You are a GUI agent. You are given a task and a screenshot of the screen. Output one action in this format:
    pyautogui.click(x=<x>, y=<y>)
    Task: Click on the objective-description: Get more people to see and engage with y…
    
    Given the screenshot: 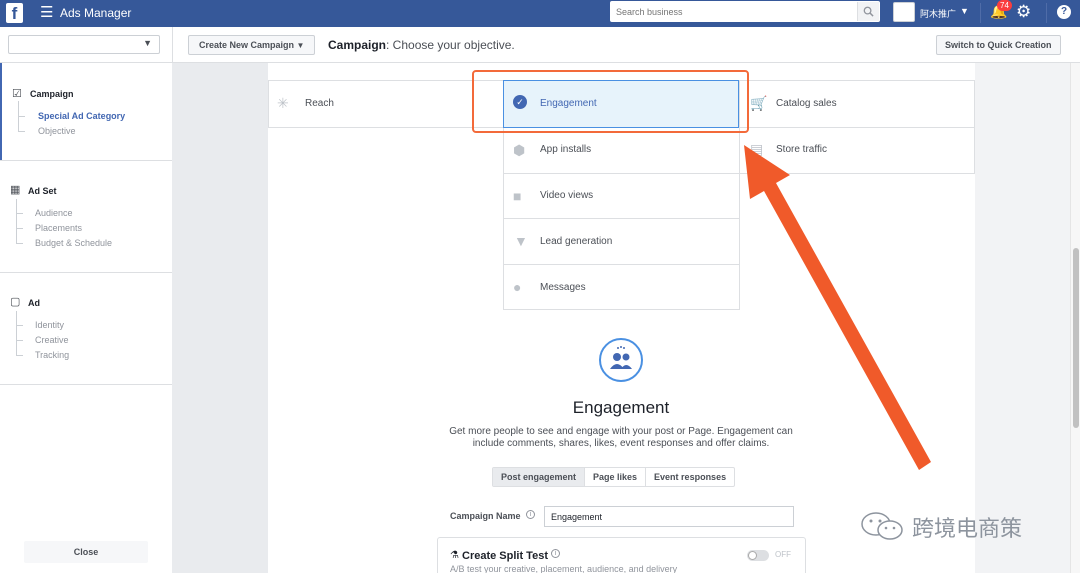 What is the action you would take?
    pyautogui.click(x=621, y=437)
    